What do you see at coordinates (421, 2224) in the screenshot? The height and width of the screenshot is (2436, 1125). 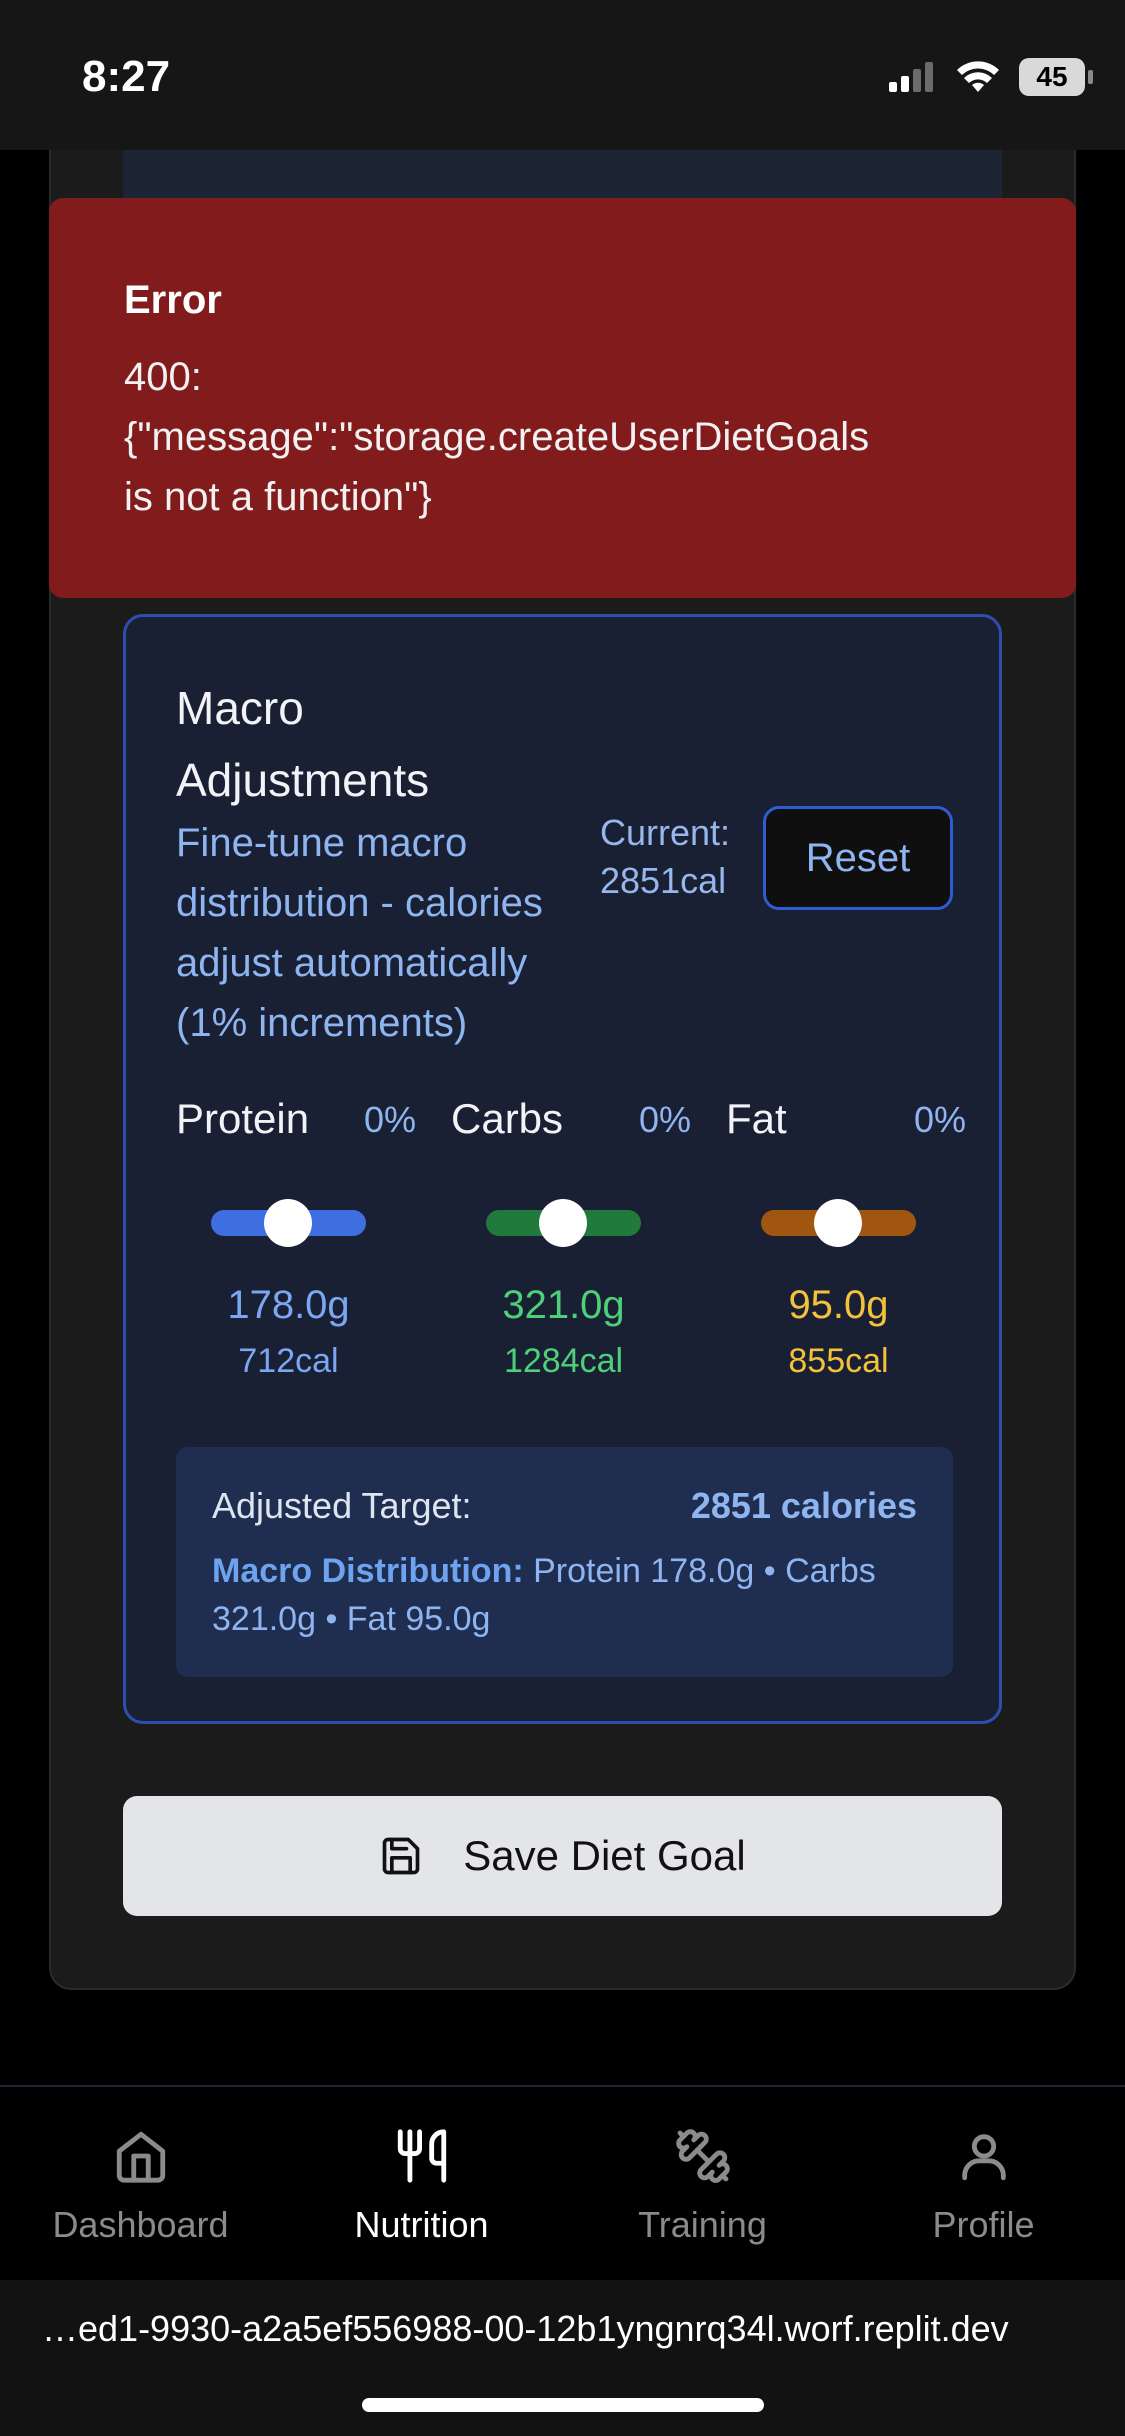 I see `nav-label: Nutrition` at bounding box center [421, 2224].